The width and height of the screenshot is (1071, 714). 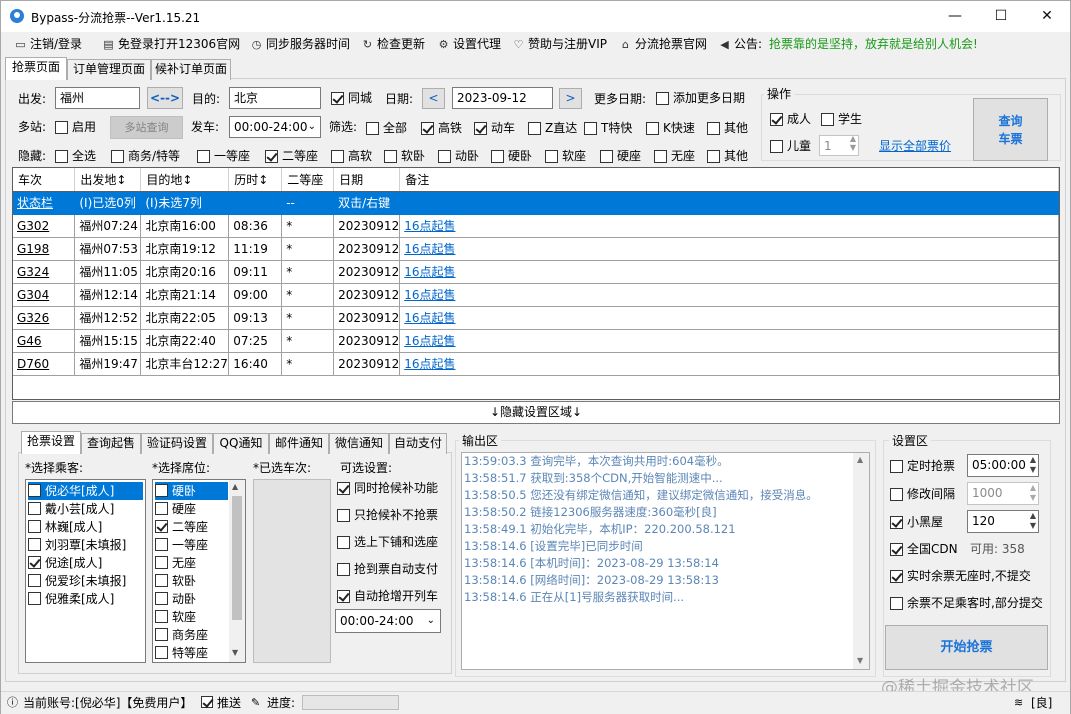 I want to click on tab-order-management: 订单管理页面, so click(x=109, y=69).